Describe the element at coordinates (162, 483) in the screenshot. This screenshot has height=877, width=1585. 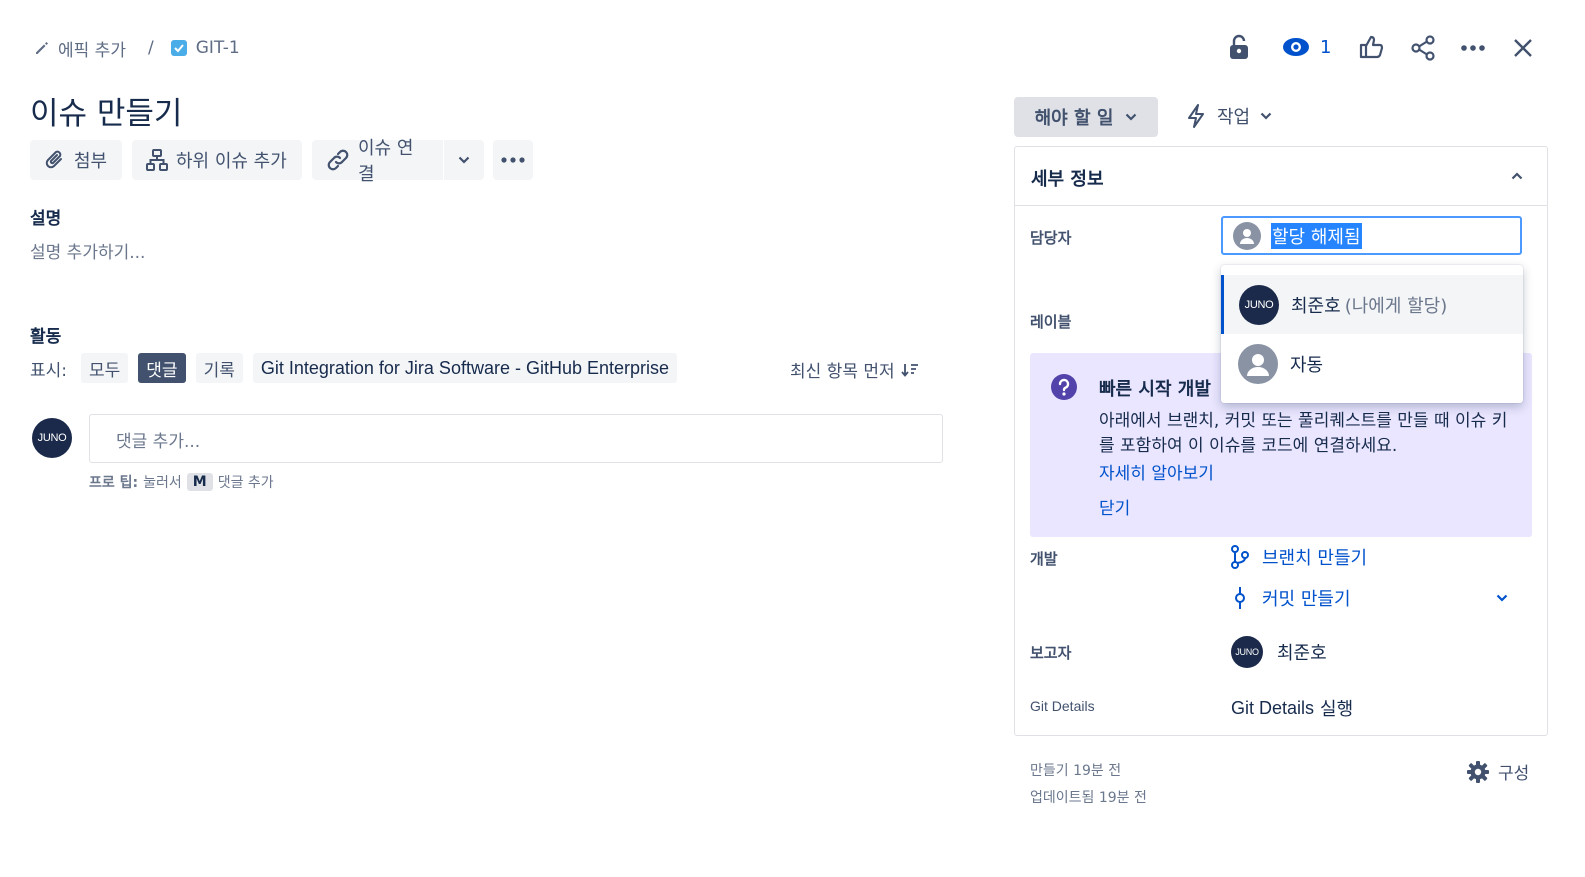
I see `tip-middle: 눌러서` at that location.